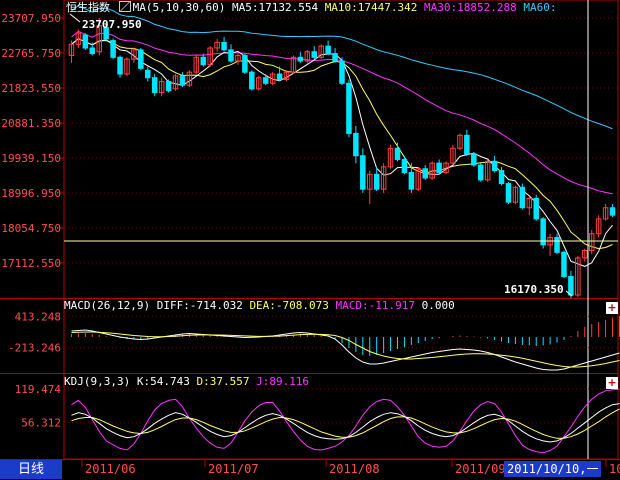 Image resolution: width=620 pixels, height=480 pixels. Describe the element at coordinates (88, 7) in the screenshot. I see `index-title: 恒生指数` at that location.